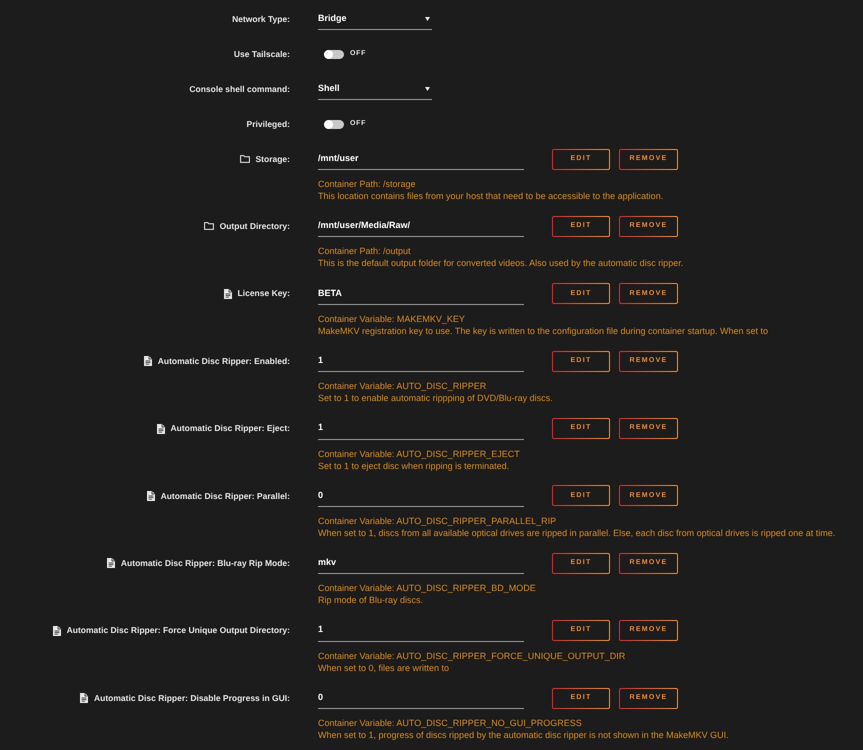 This screenshot has width=863, height=750. What do you see at coordinates (224, 361) in the screenshot?
I see `field-label: Automatic Disc Ripper: Enabled:` at bounding box center [224, 361].